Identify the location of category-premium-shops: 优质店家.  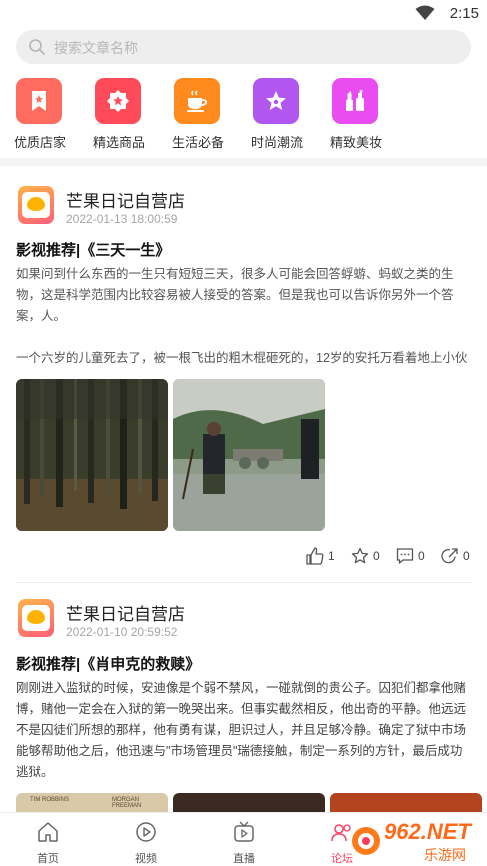
(40, 117).